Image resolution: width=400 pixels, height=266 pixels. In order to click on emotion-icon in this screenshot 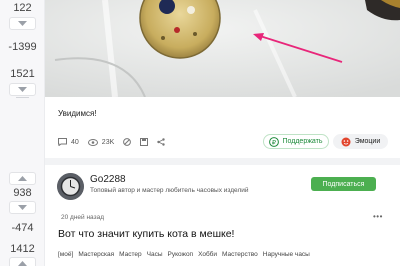, I will do `click(346, 141)`.